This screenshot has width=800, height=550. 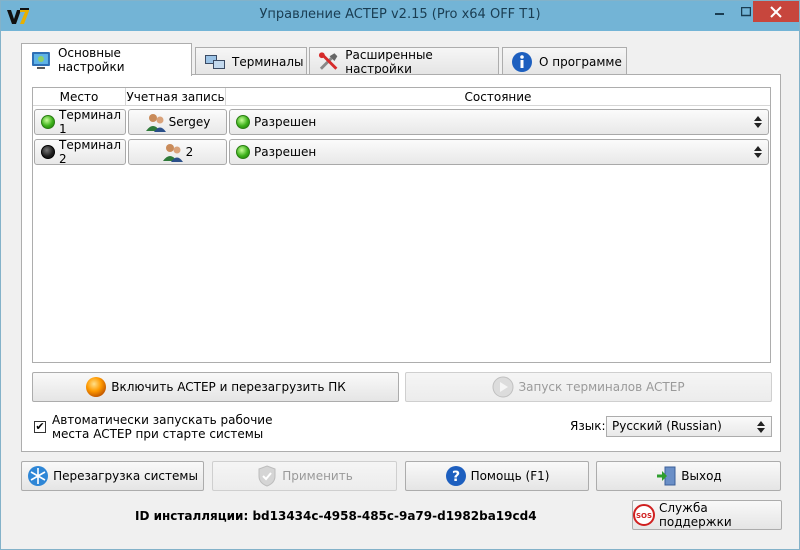 I want to click on maximize-icon, so click(x=746, y=11).